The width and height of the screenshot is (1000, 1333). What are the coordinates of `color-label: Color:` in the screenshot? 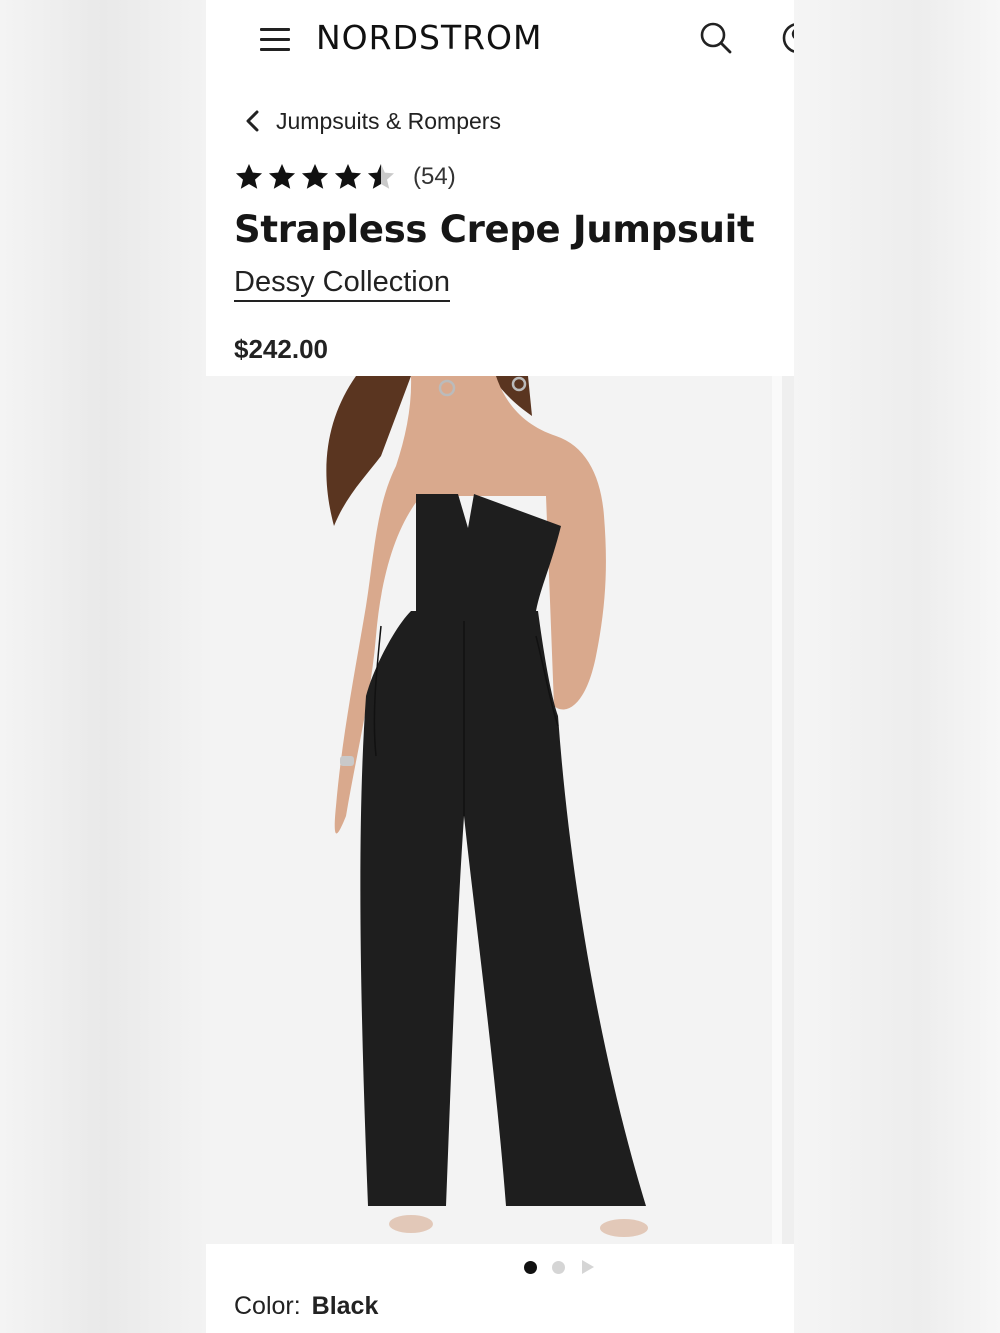 It's located at (267, 1306).